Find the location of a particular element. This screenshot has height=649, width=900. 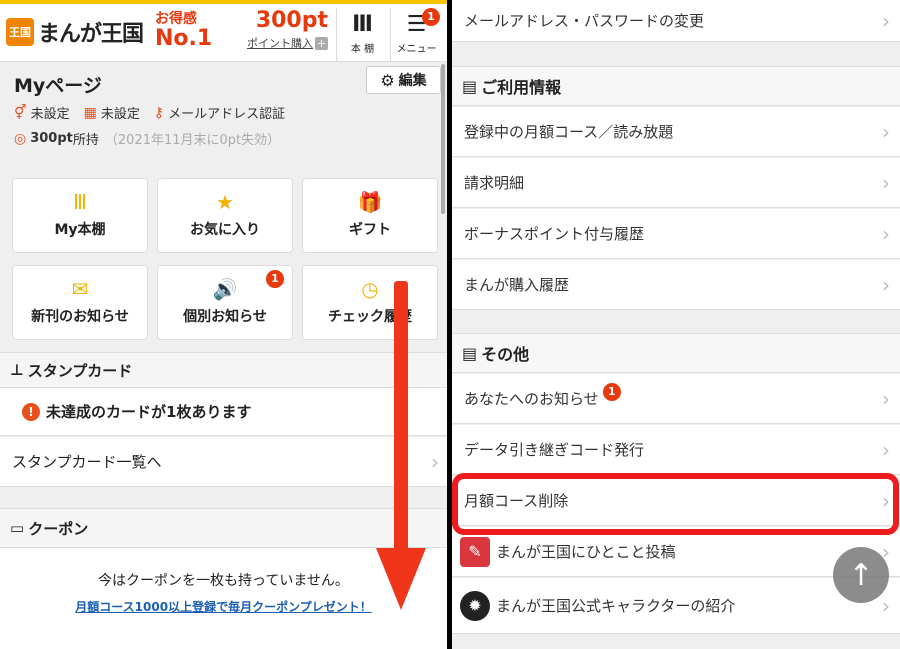

gift-icon: 🎁 is located at coordinates (370, 202).